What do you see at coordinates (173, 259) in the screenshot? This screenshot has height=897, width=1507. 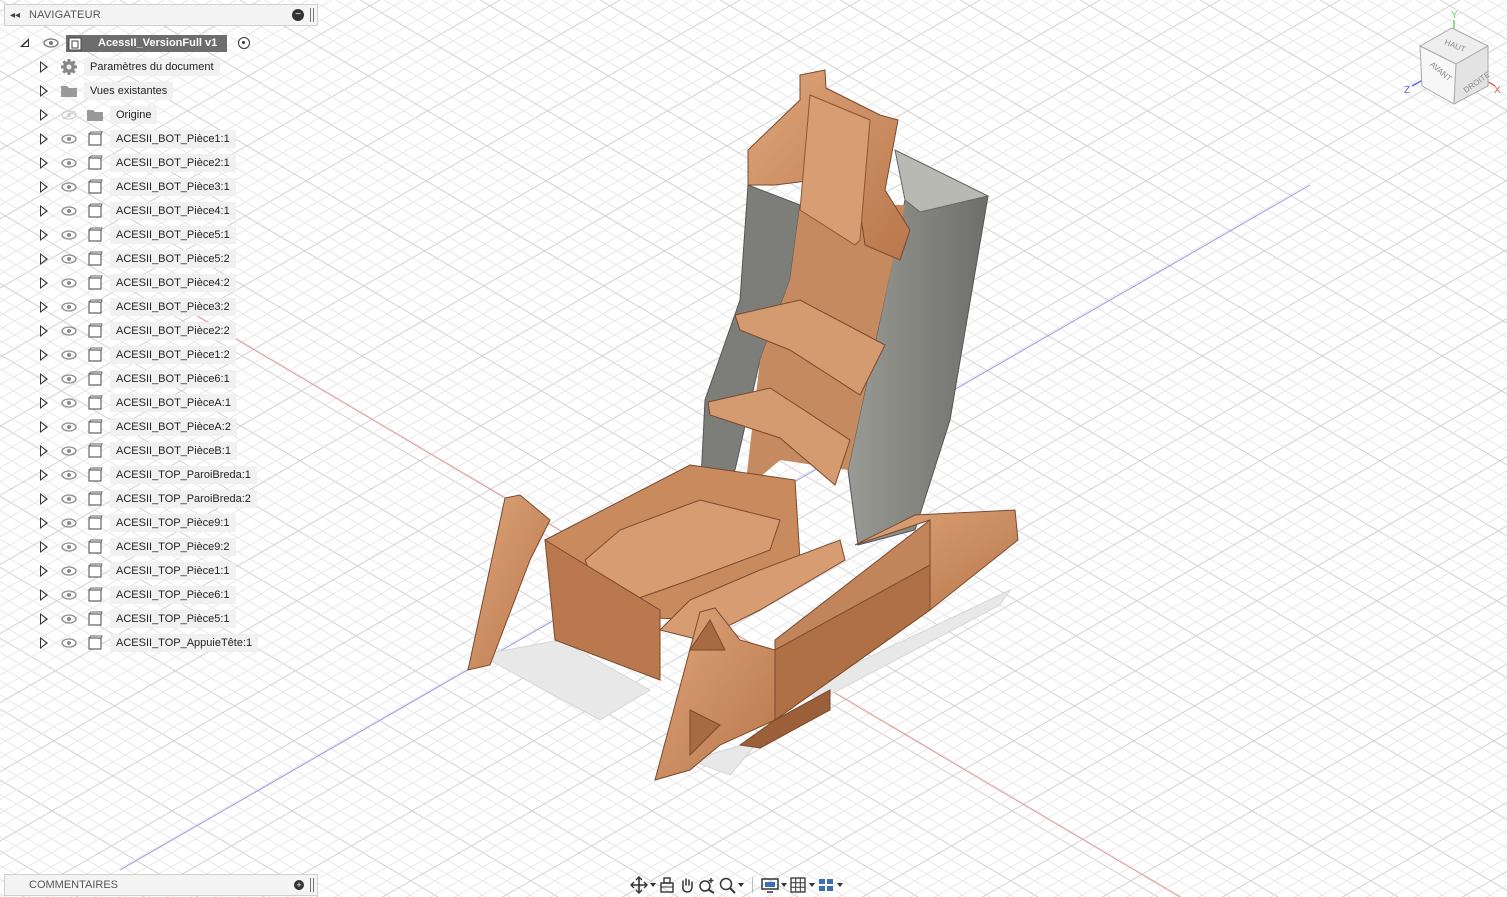 I see `tree-item-label: ACESII_BOT_Pièce5:2` at bounding box center [173, 259].